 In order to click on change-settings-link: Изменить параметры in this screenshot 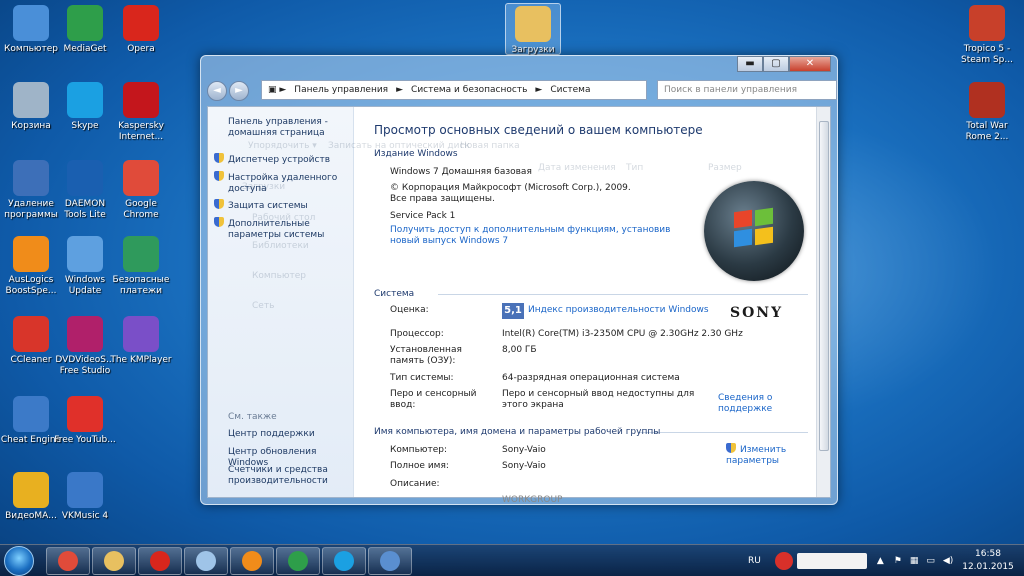, I will do `click(761, 455)`.